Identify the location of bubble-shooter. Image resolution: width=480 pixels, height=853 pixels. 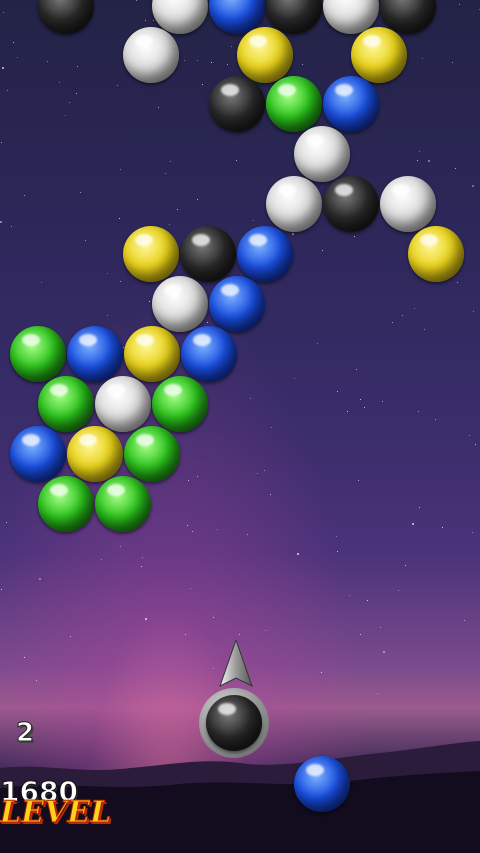
(236, 700).